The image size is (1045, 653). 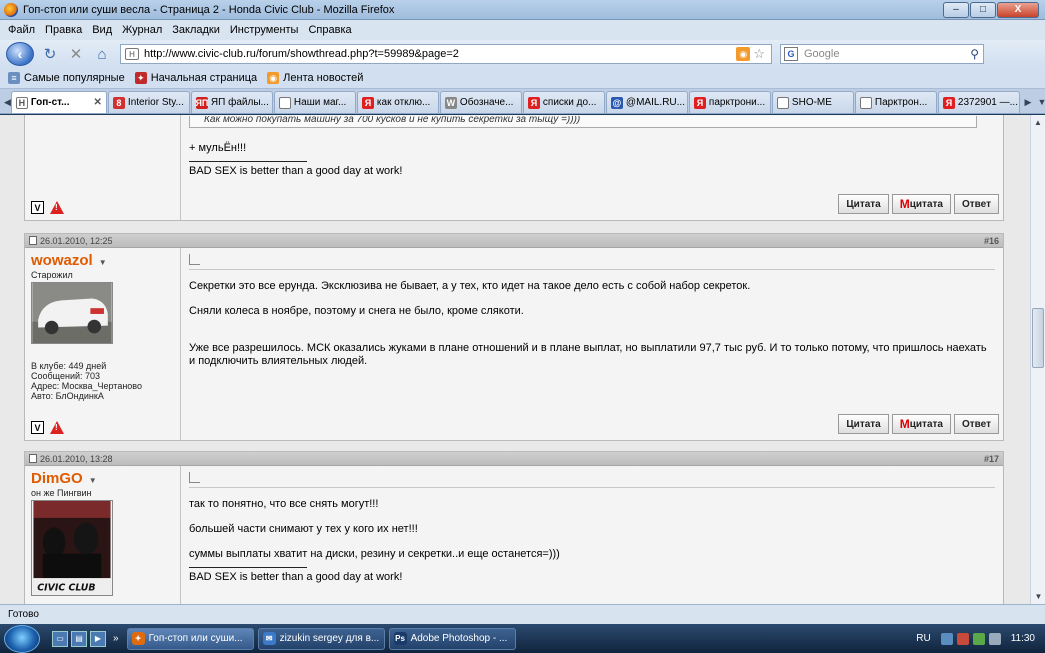 I want to click on site-identity-icon: H, so click(x=132, y=54).